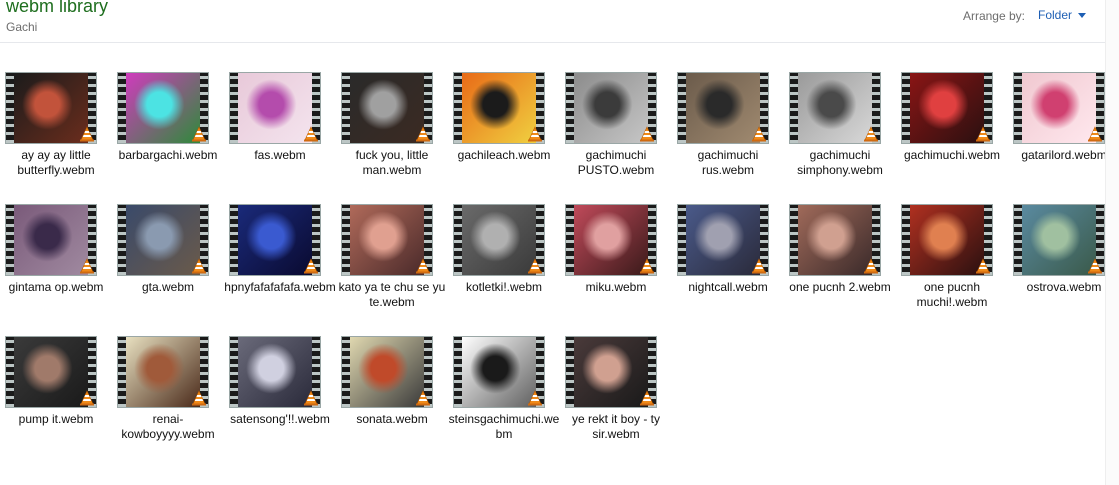 The image size is (1119, 485). What do you see at coordinates (1082, 15) in the screenshot?
I see `chevron-down-icon` at bounding box center [1082, 15].